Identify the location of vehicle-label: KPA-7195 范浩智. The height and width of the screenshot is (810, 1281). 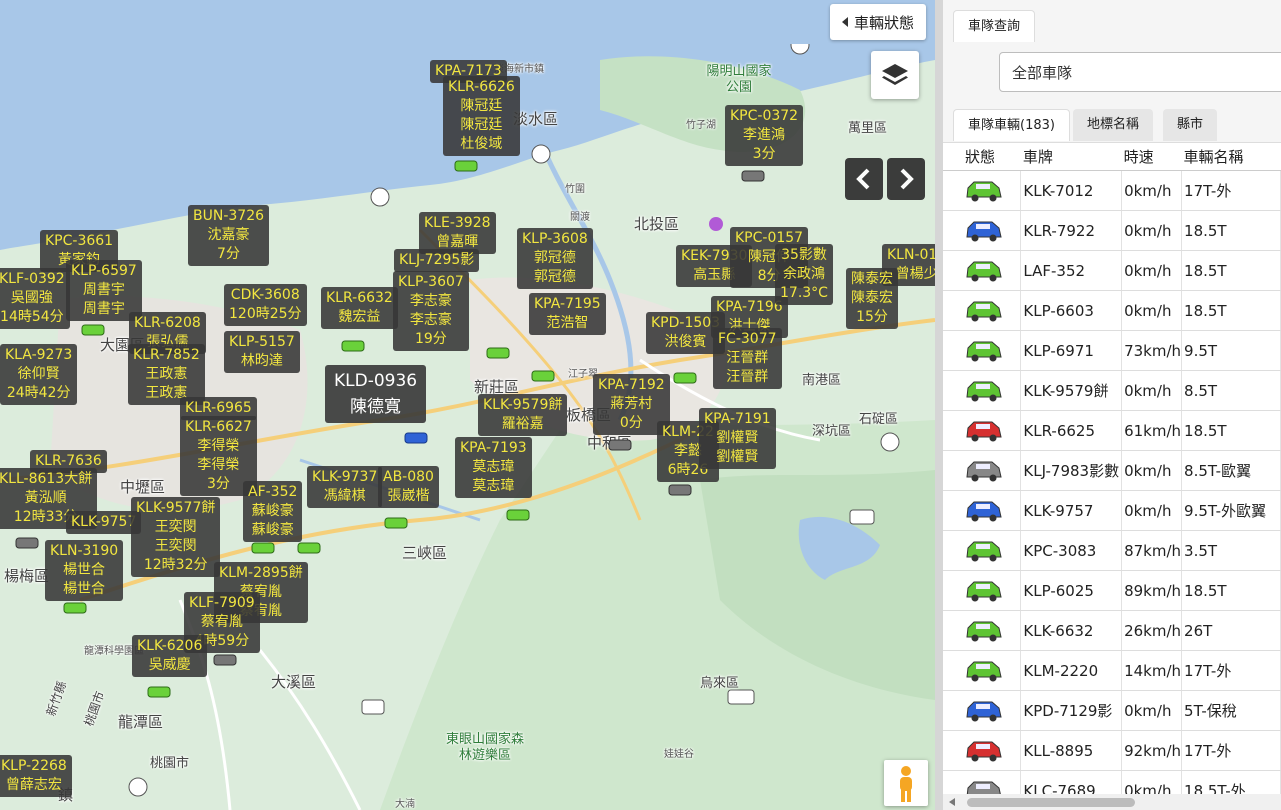
(567, 314).